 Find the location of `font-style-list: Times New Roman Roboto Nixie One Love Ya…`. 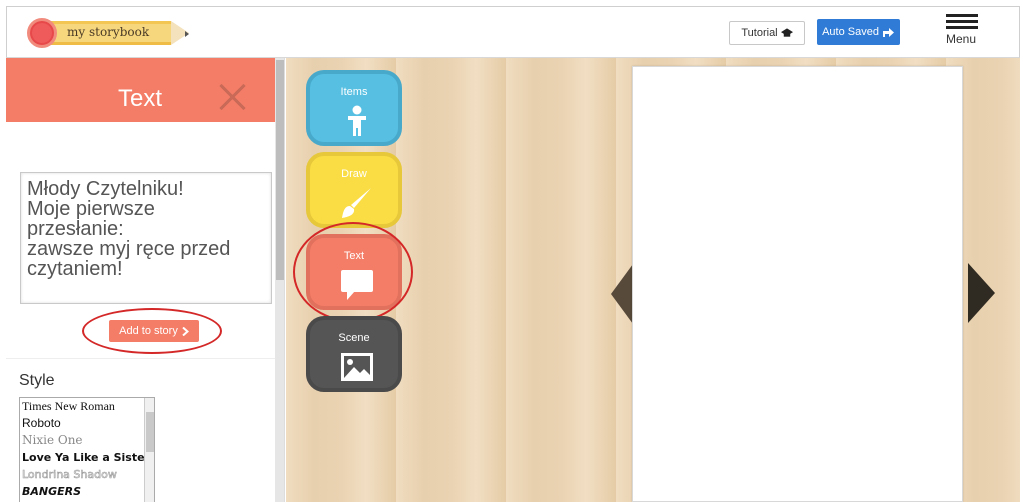

font-style-list: Times New Roman Roboto Nixie One Love Ya… is located at coordinates (87, 449).